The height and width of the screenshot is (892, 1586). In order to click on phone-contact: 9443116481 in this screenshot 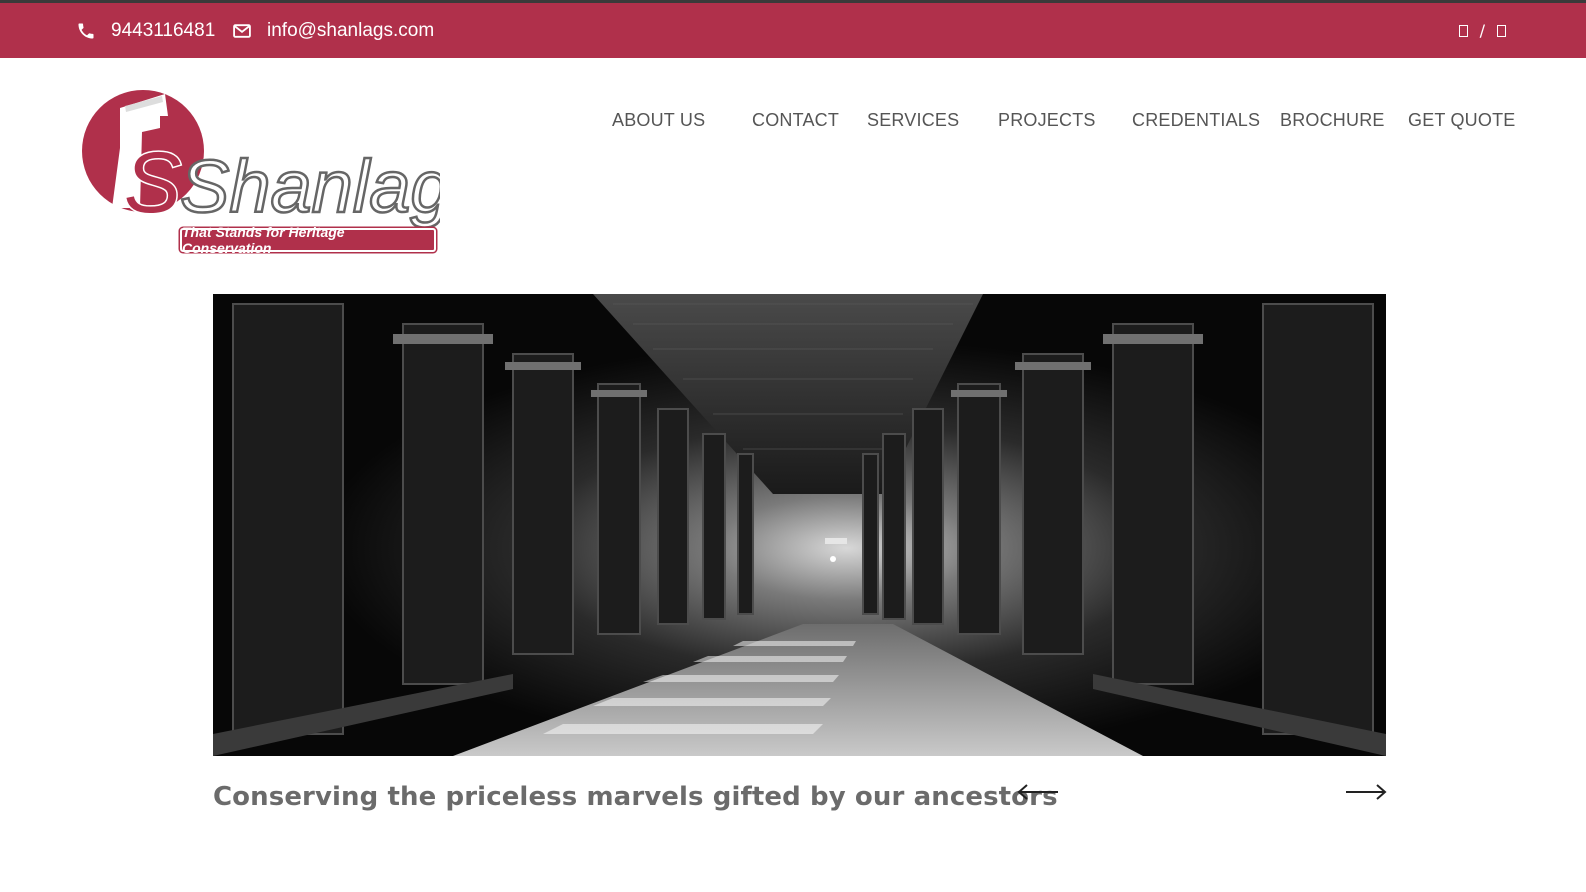, I will do `click(145, 30)`.